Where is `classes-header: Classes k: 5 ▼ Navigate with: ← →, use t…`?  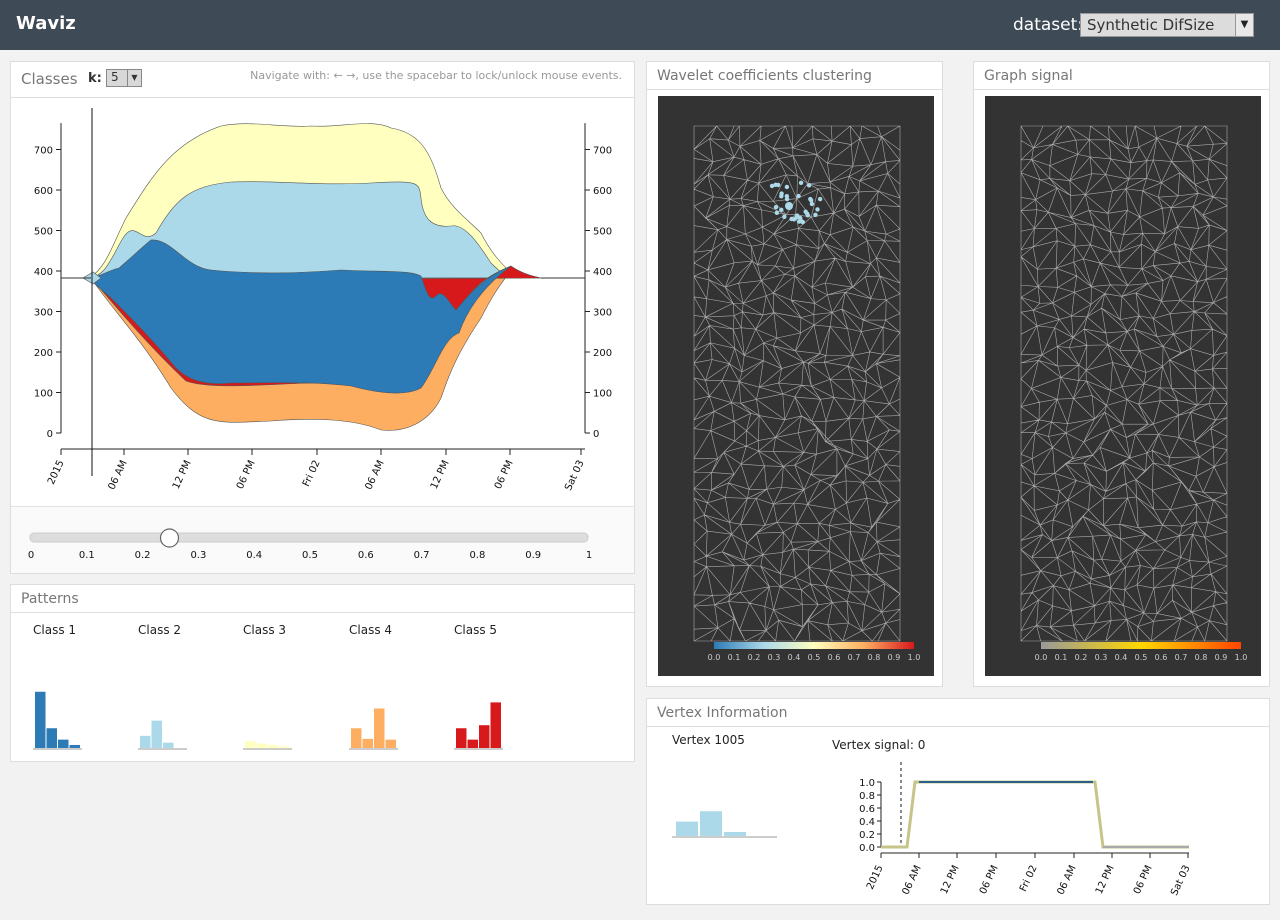 classes-header: Classes k: 5 ▼ Navigate with: ← →, use t… is located at coordinates (322, 80).